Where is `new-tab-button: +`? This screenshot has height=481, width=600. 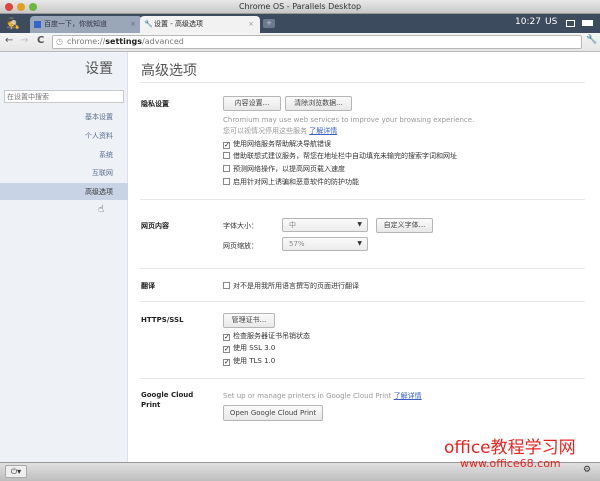
new-tab-button: + is located at coordinates (269, 23).